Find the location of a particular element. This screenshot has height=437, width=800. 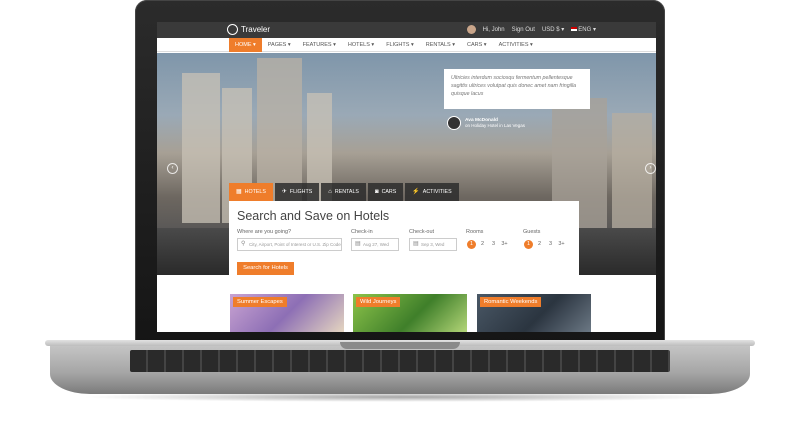

tab-hotels: ▦ HOTELS is located at coordinates (251, 192).